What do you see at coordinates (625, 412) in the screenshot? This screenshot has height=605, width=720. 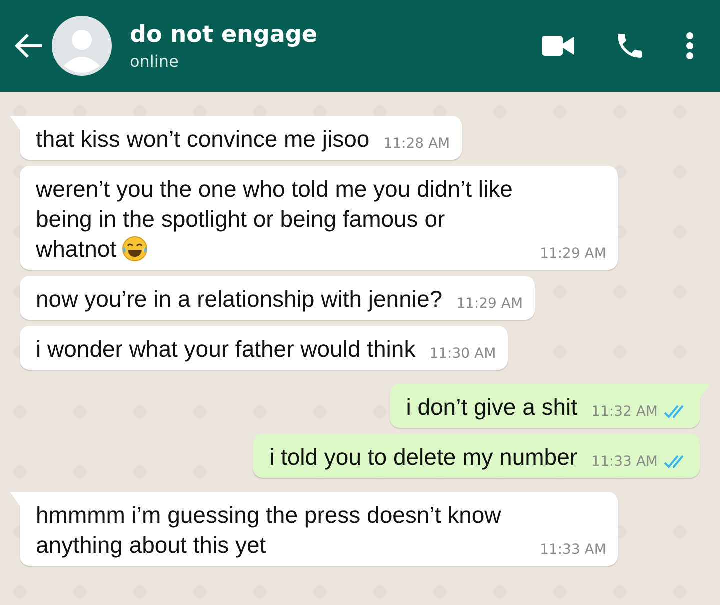 I see `message-time: 11:32 AM` at bounding box center [625, 412].